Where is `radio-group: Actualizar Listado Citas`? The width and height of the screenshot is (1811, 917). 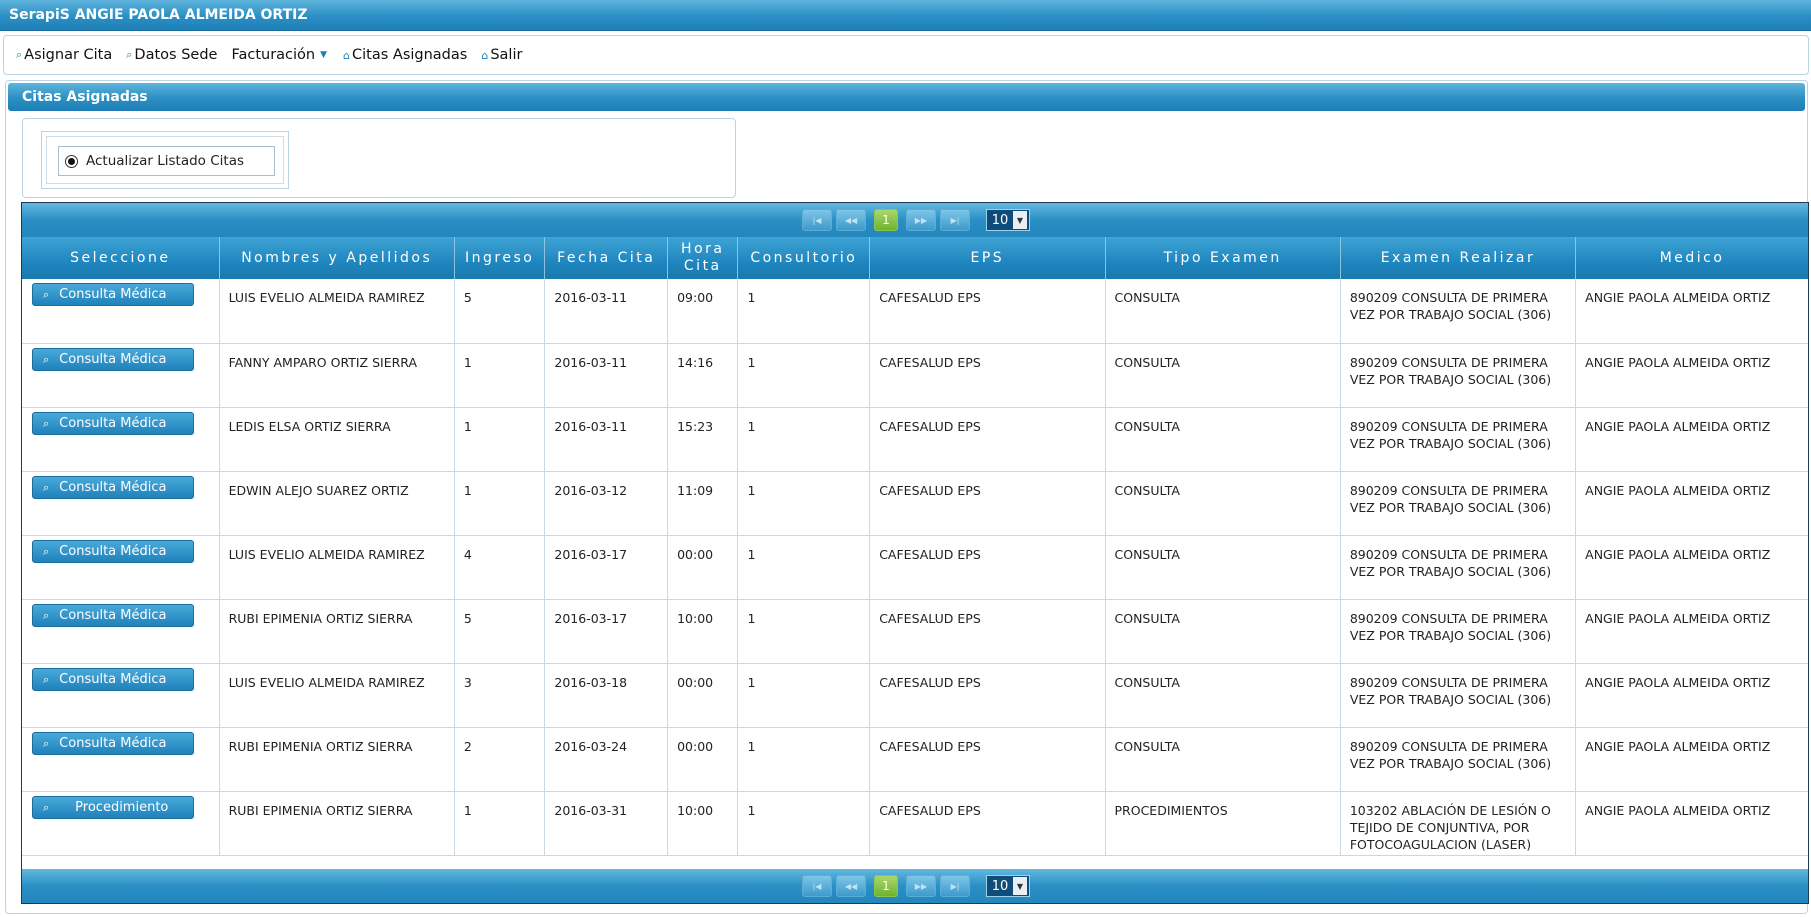
radio-group: Actualizar Listado Citas is located at coordinates (165, 160).